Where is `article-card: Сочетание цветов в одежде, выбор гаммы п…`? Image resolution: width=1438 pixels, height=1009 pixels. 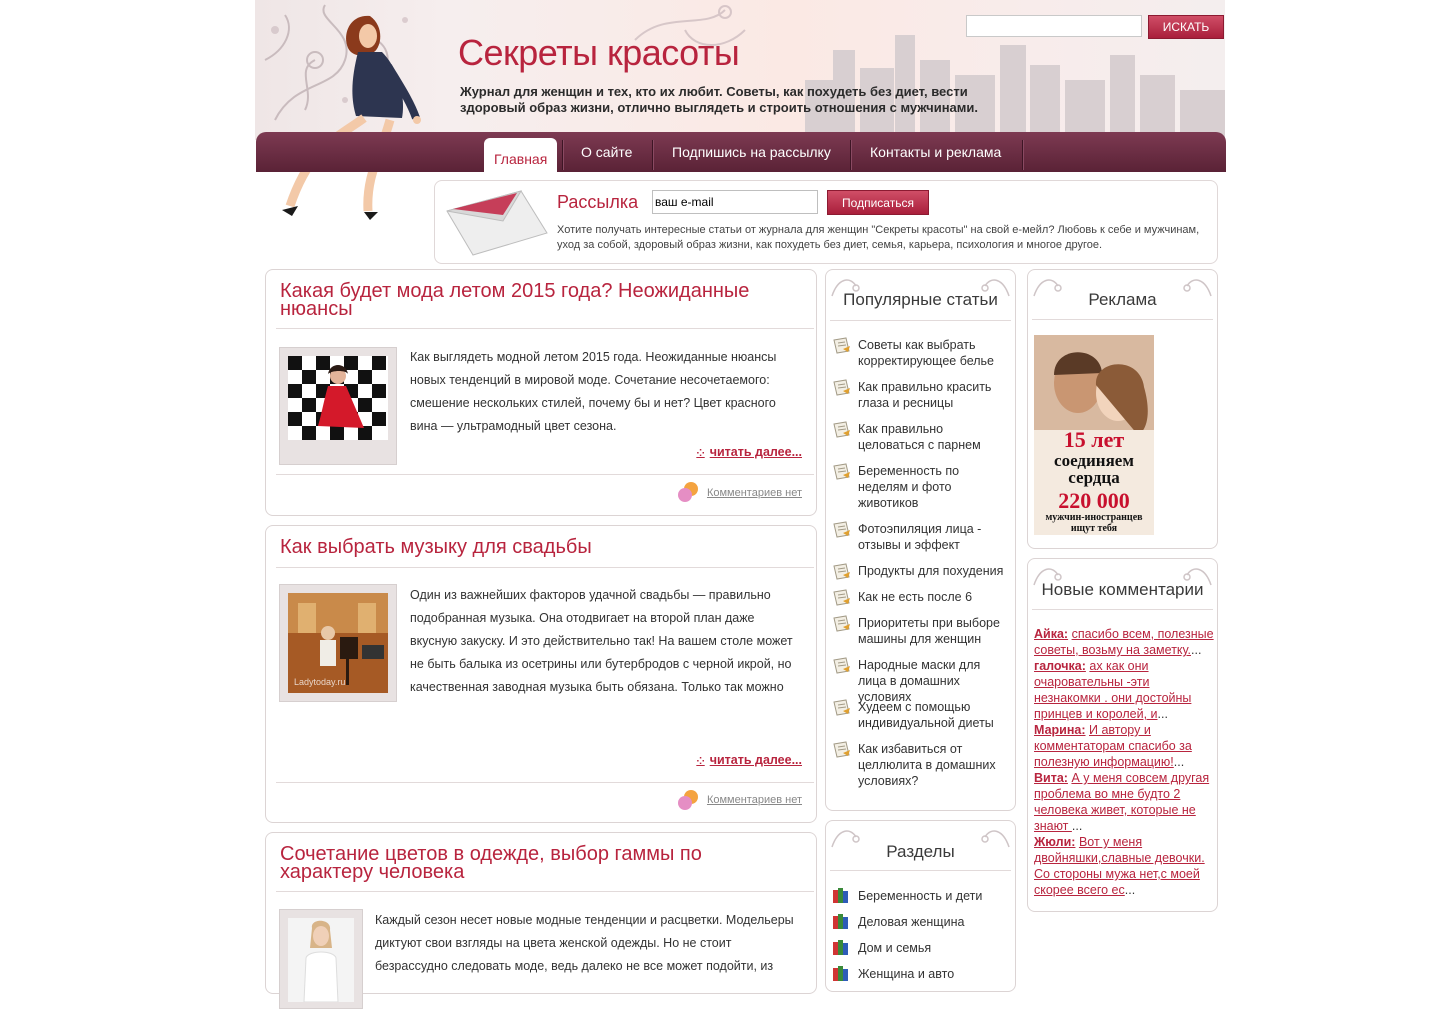
article-card: Сочетание цветов в одежде, выбор гаммы п… is located at coordinates (541, 920).